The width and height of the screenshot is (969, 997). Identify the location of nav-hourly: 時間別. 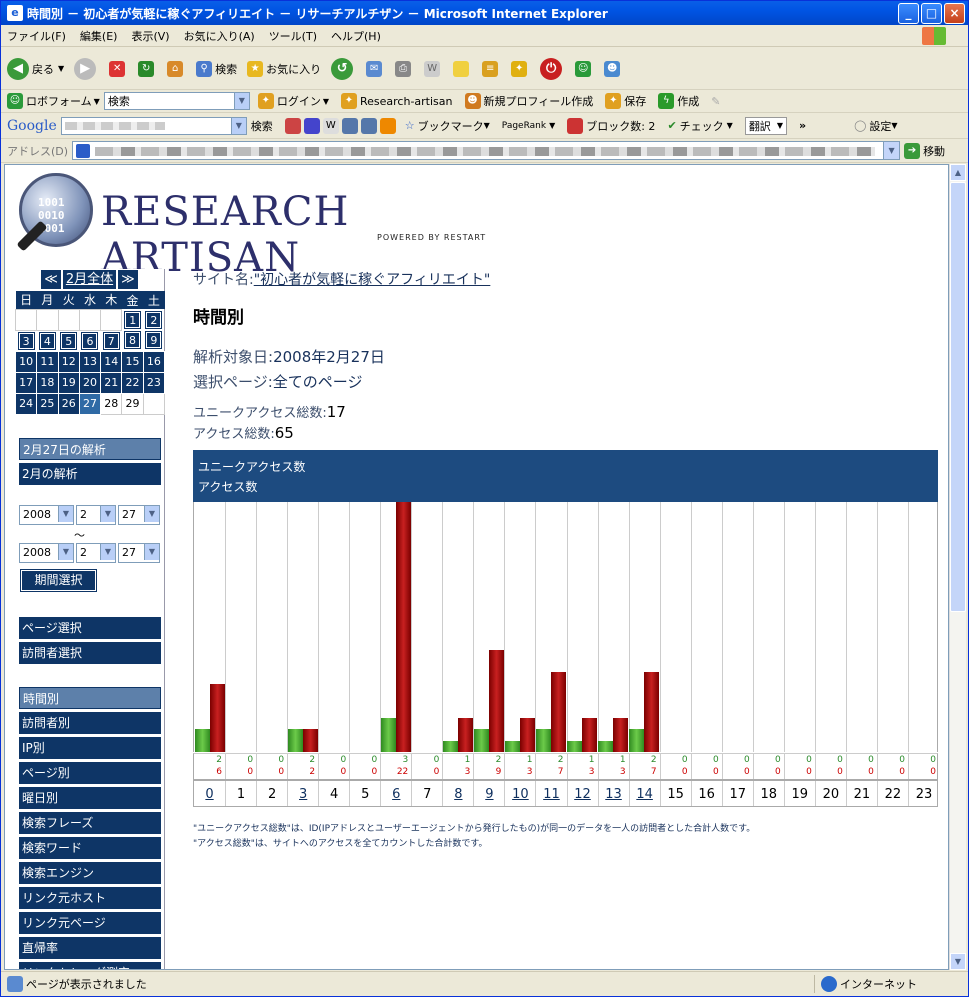
(90, 697).